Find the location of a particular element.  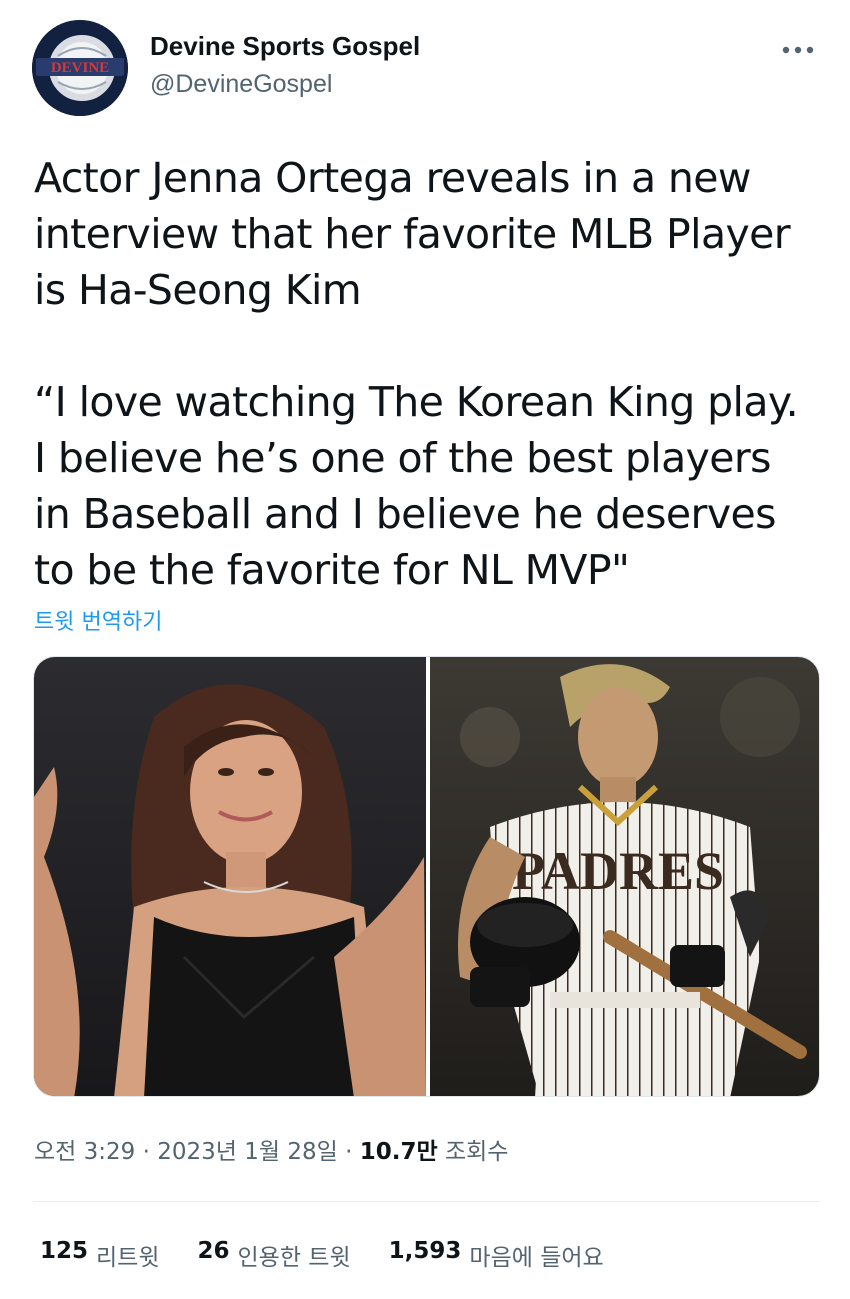

avatar-logo-icon: DEVINE is located at coordinates (80, 68).